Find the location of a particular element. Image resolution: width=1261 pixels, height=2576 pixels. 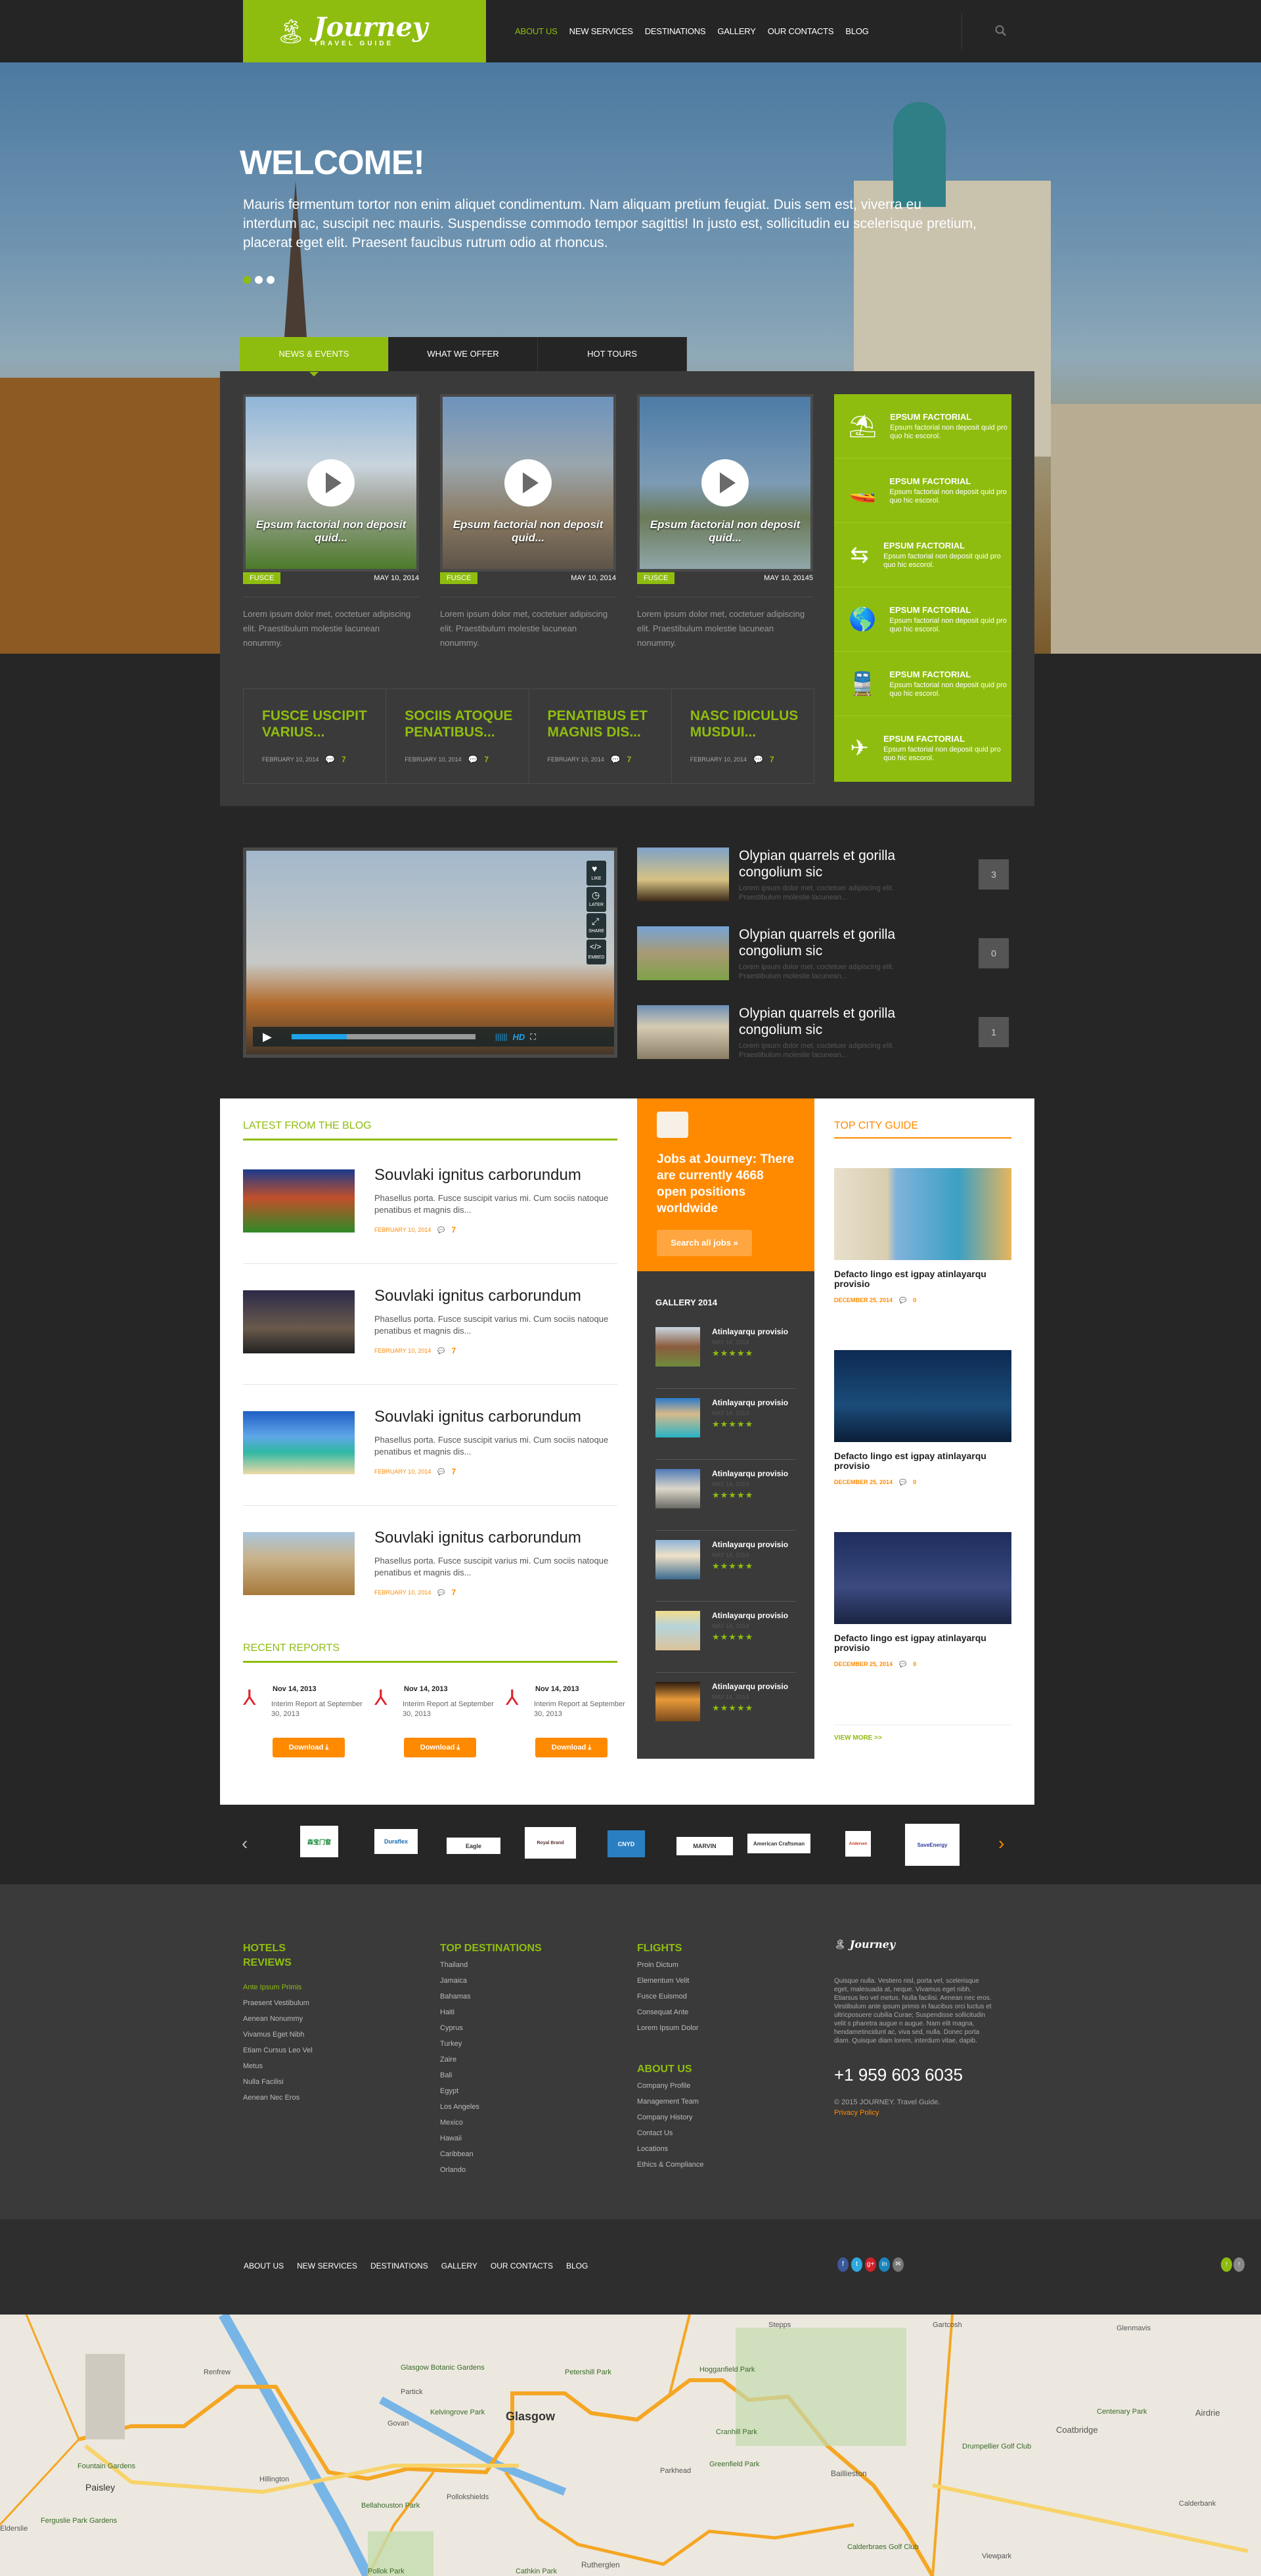

partner-logo: CNYD is located at coordinates (626, 1843).